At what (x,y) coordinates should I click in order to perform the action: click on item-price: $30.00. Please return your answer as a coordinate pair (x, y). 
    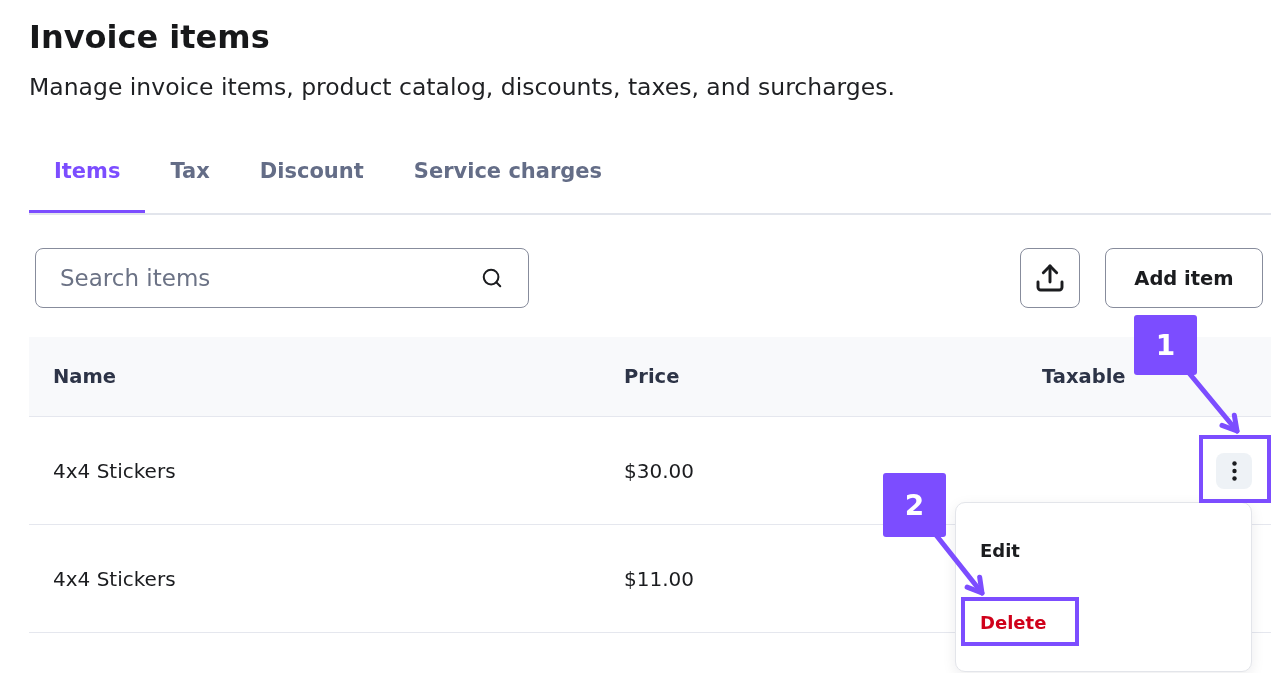
    Looking at the image, I should click on (659, 470).